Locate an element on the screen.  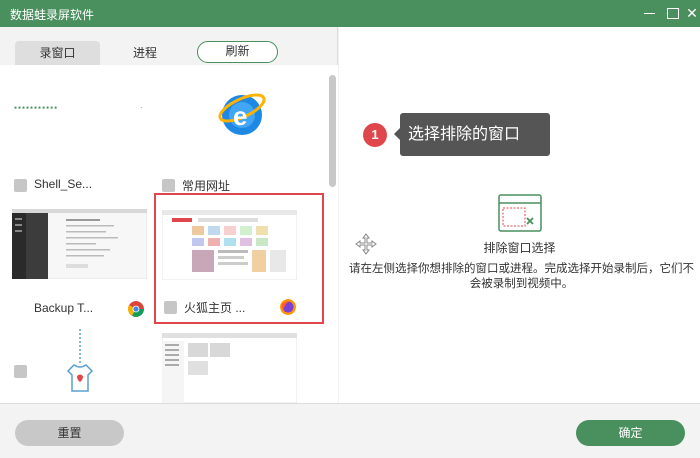
list-scrollbar is located at coordinates (332, 131).